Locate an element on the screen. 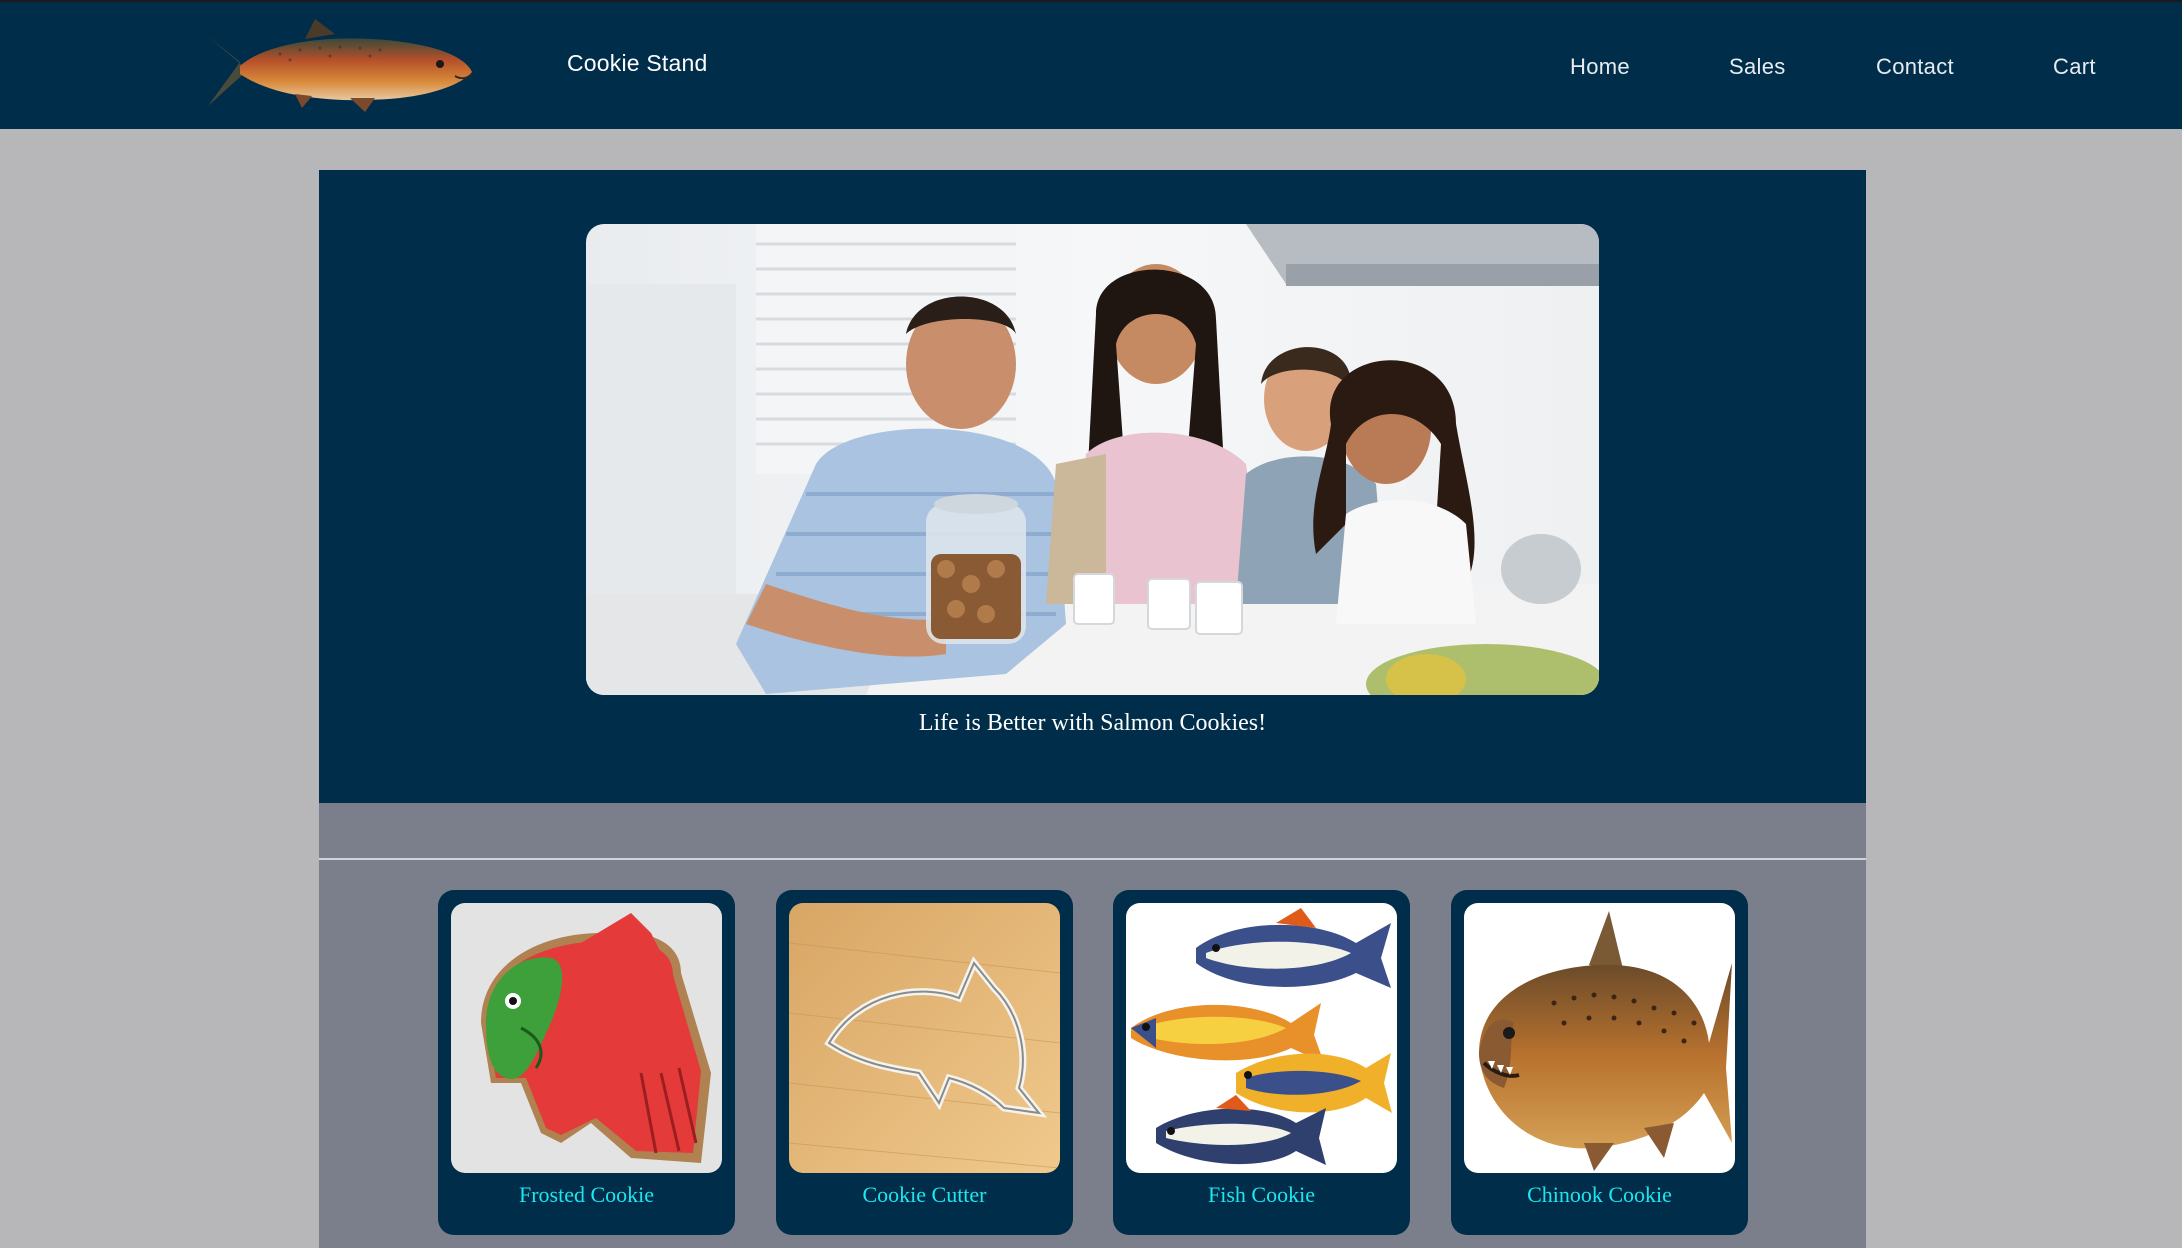 The image size is (2182, 1248). cookie-cutter-image is located at coordinates (924, 1038).